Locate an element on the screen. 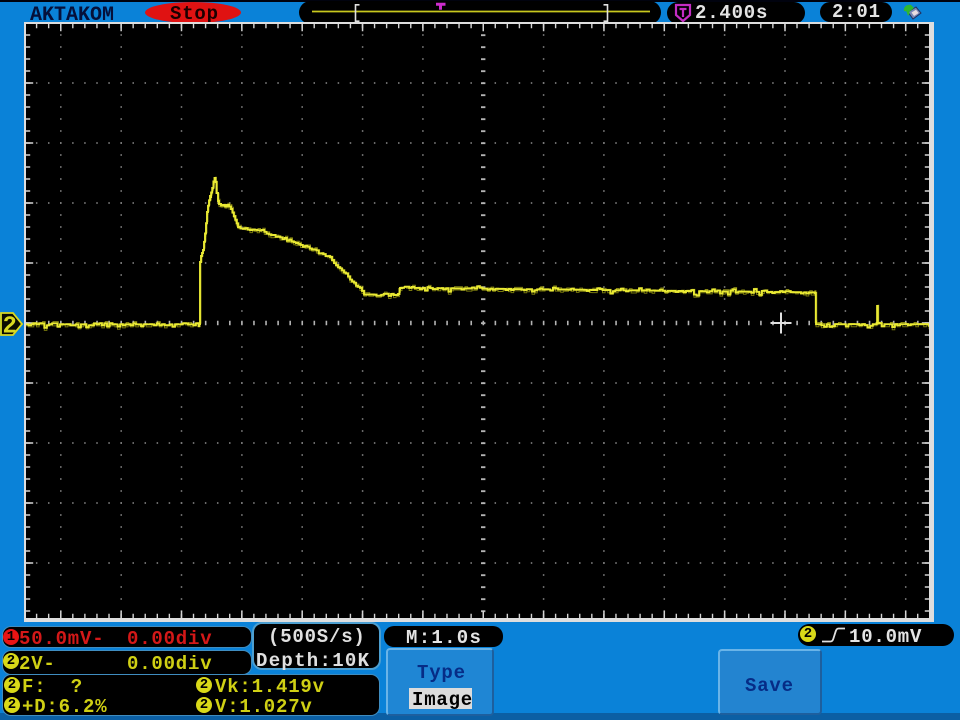  svg-text: 2 is located at coordinates (10, 326).